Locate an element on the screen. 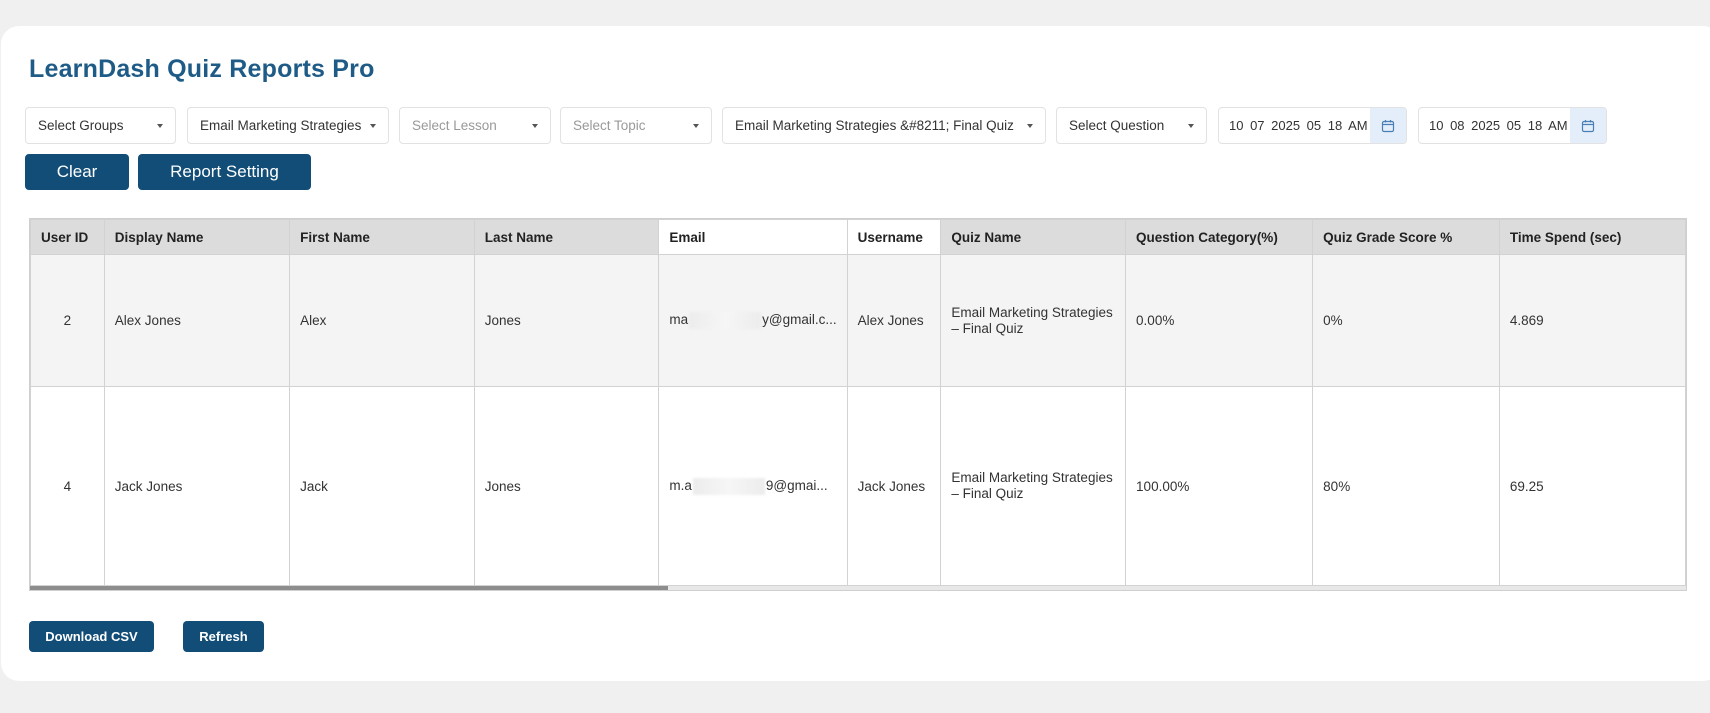  date-to-field: 10 08 2025 05 18 AM is located at coordinates (1512, 125).